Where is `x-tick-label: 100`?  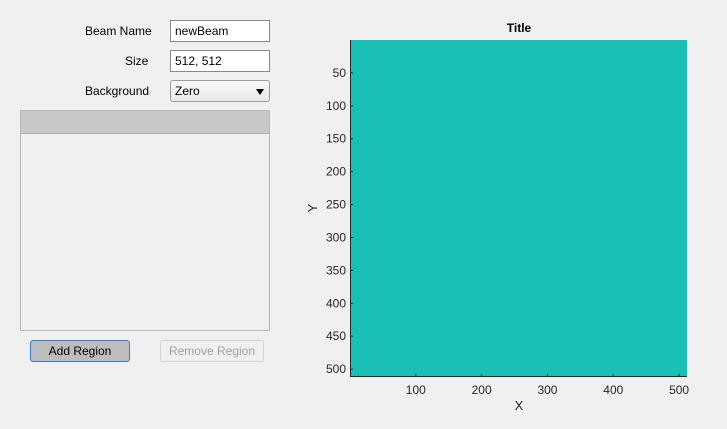 x-tick-label: 100 is located at coordinates (416, 390).